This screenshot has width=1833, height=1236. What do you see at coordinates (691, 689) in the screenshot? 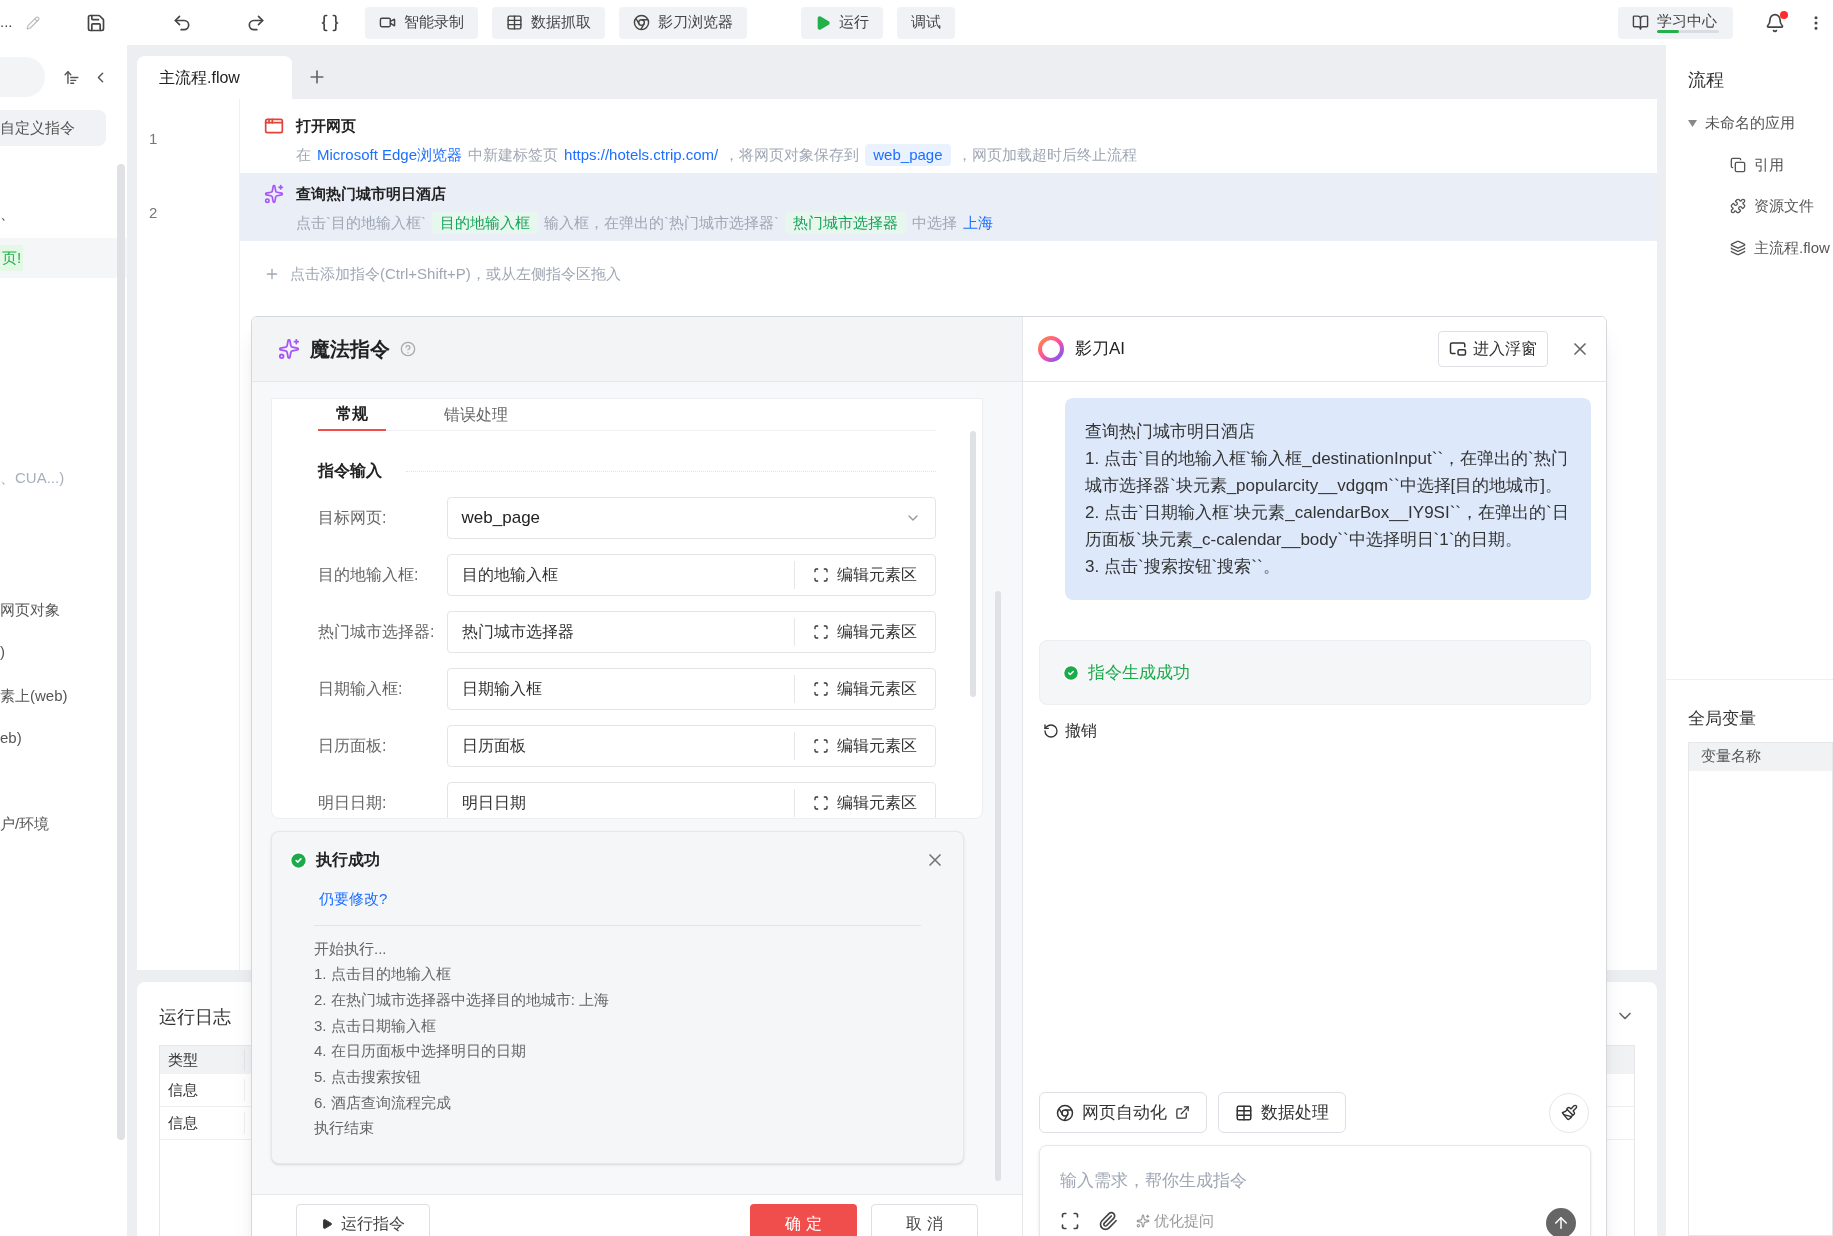
I see `element-field: 日期输入框 编辑元素区` at bounding box center [691, 689].